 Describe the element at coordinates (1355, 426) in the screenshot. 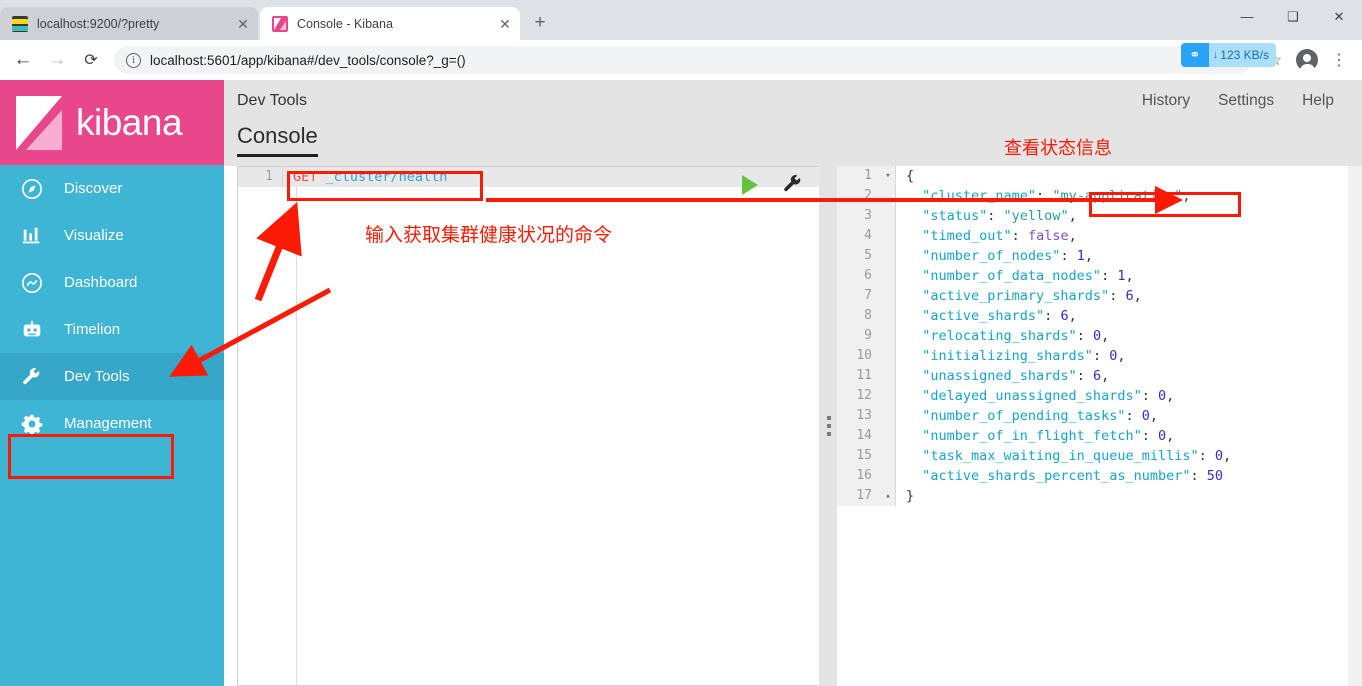

I see `response-scrollbar` at that location.